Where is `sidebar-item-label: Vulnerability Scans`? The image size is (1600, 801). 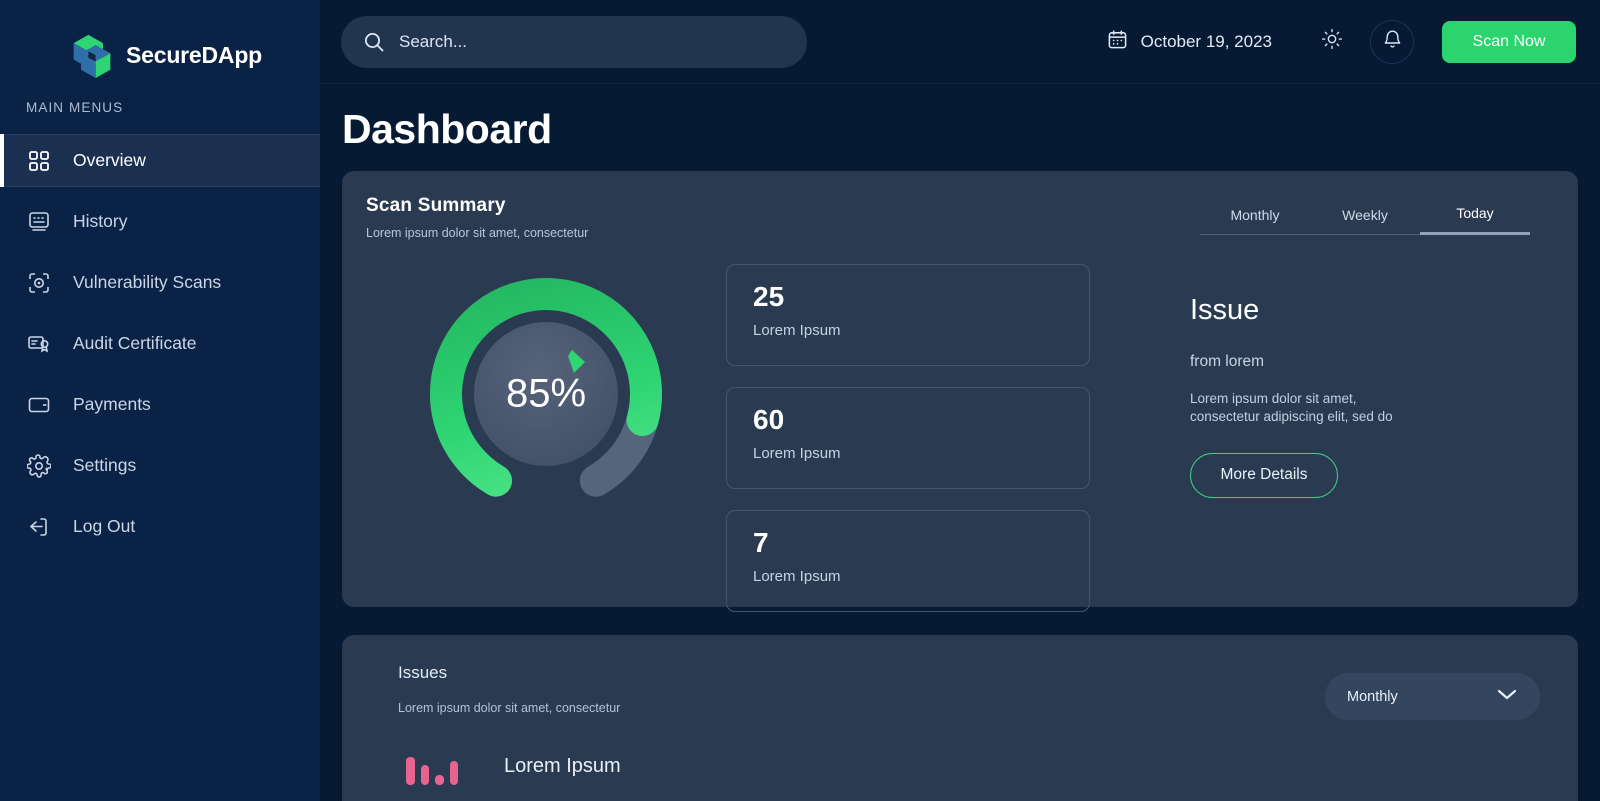 sidebar-item-label: Vulnerability Scans is located at coordinates (147, 281).